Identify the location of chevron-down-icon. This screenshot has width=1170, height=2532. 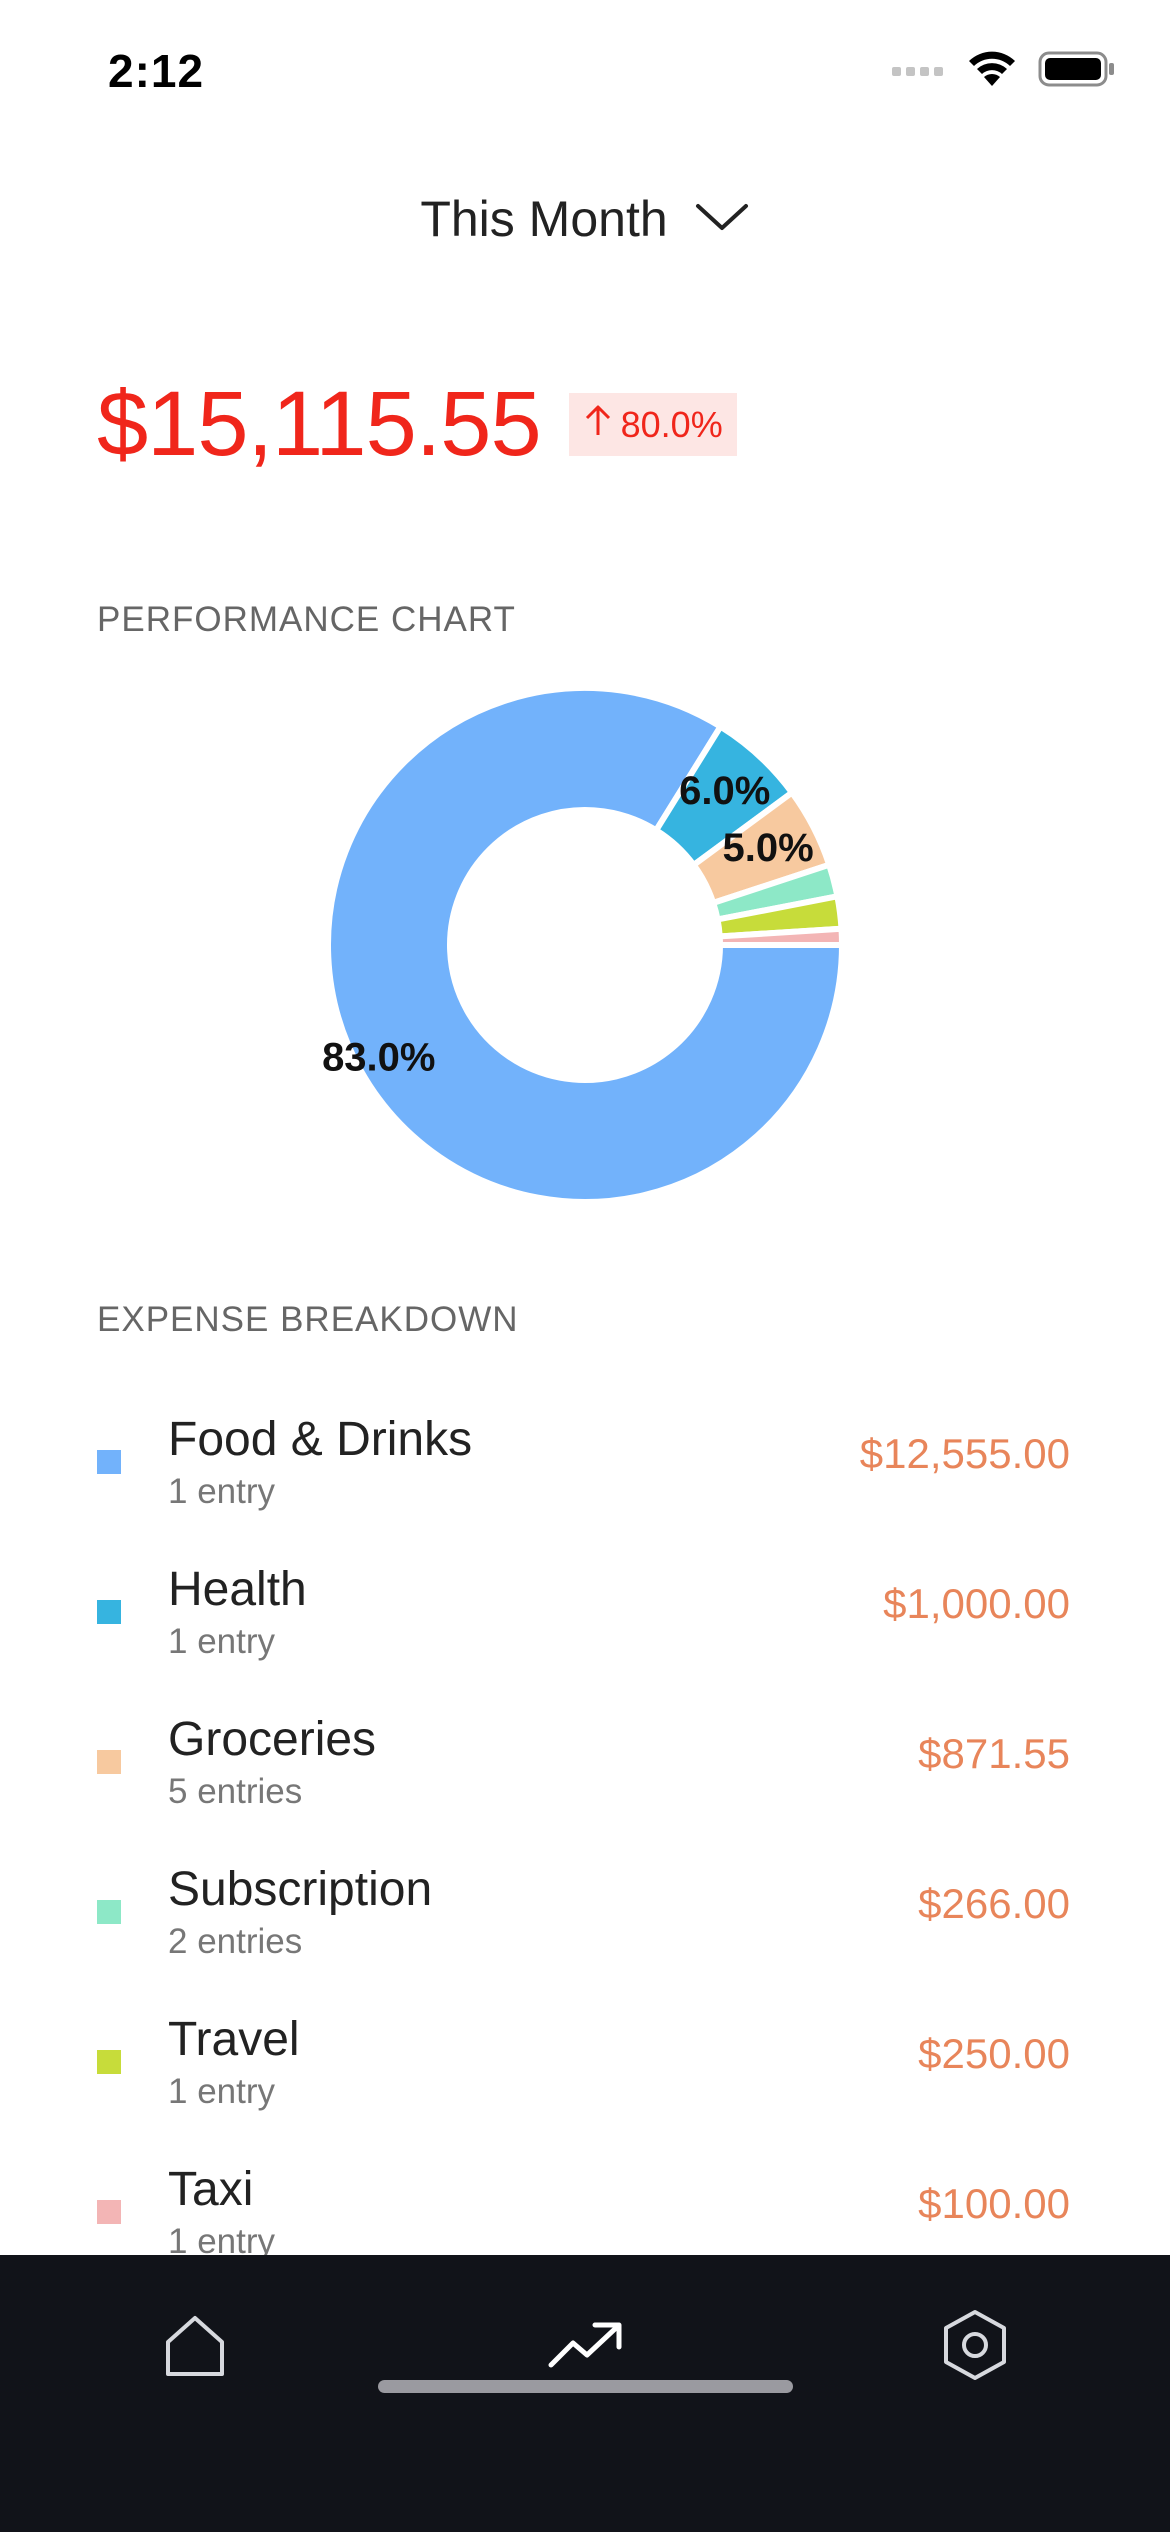
(722, 219).